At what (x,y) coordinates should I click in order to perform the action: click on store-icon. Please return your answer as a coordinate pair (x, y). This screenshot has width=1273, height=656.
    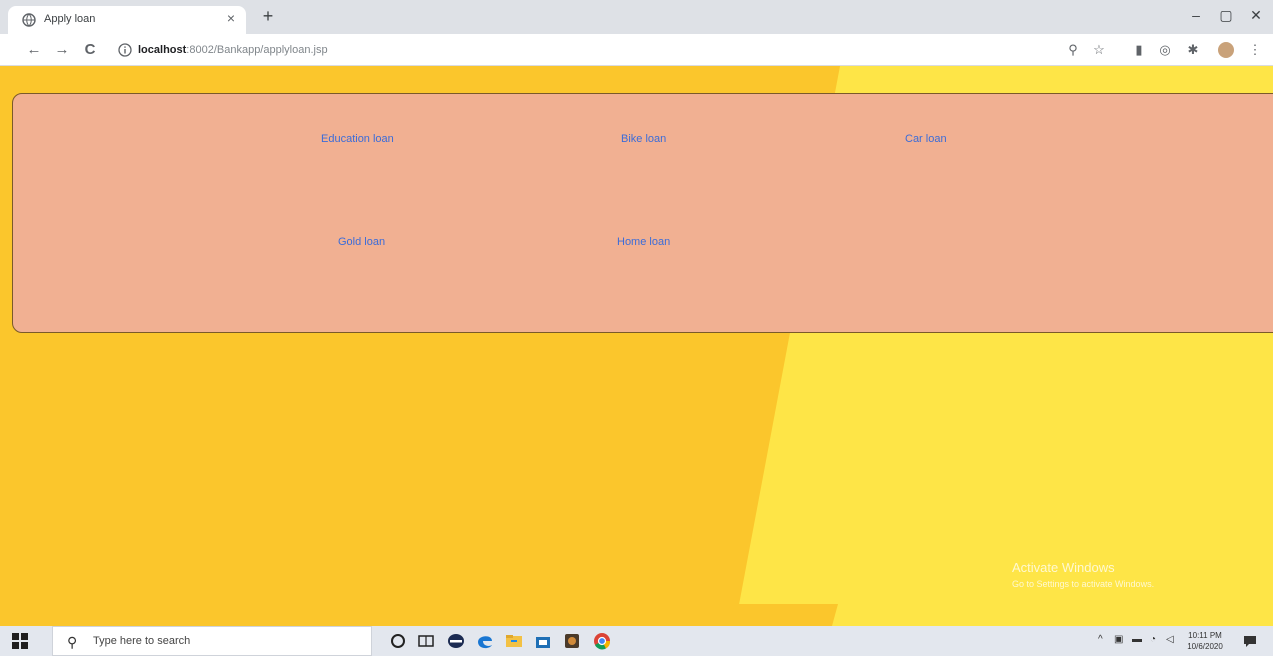
    Looking at the image, I should click on (543, 641).